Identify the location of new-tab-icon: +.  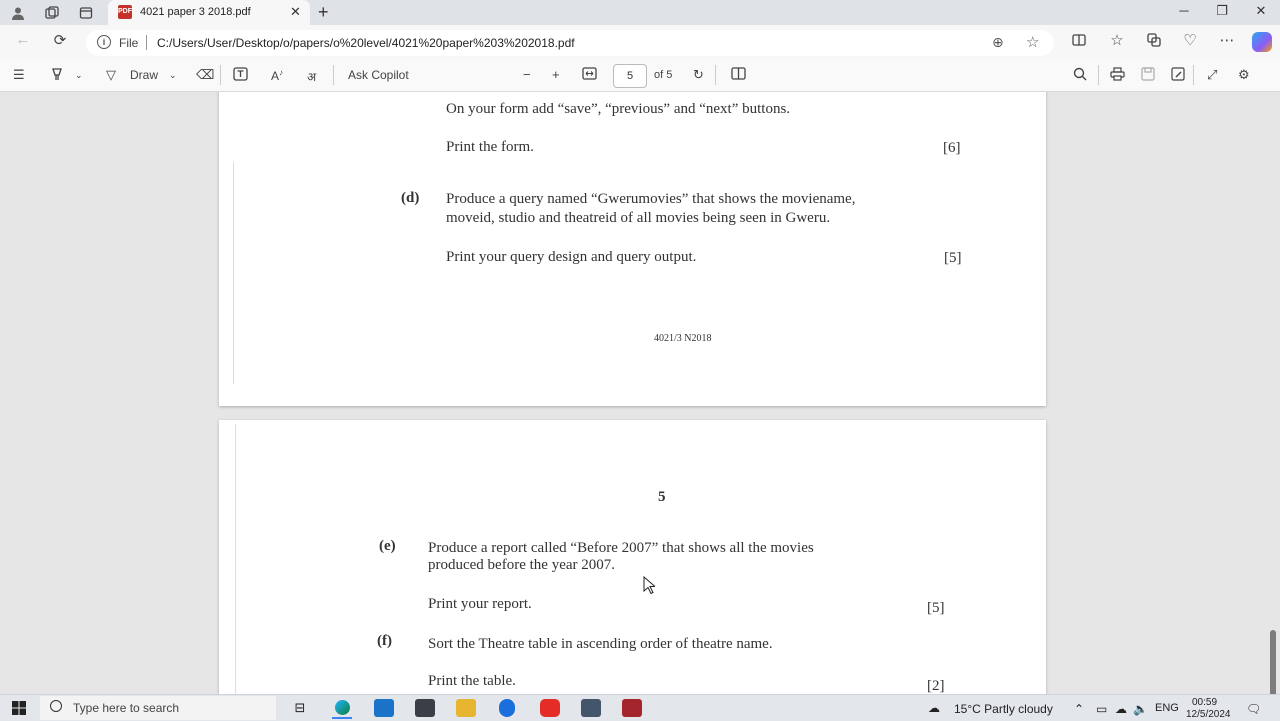
(323, 12).